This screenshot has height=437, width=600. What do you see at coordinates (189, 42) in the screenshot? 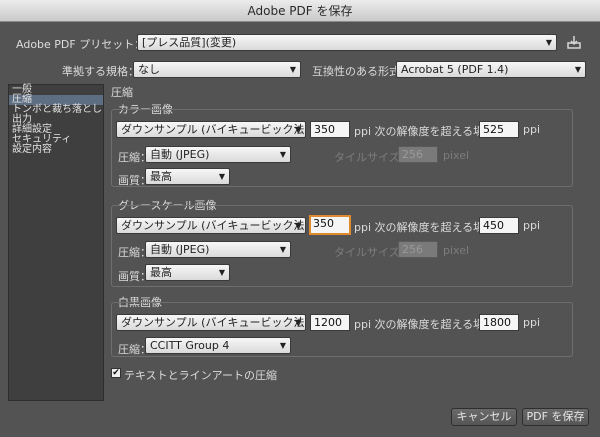
I see `preset-value: [プレス品質](変更)` at bounding box center [189, 42].